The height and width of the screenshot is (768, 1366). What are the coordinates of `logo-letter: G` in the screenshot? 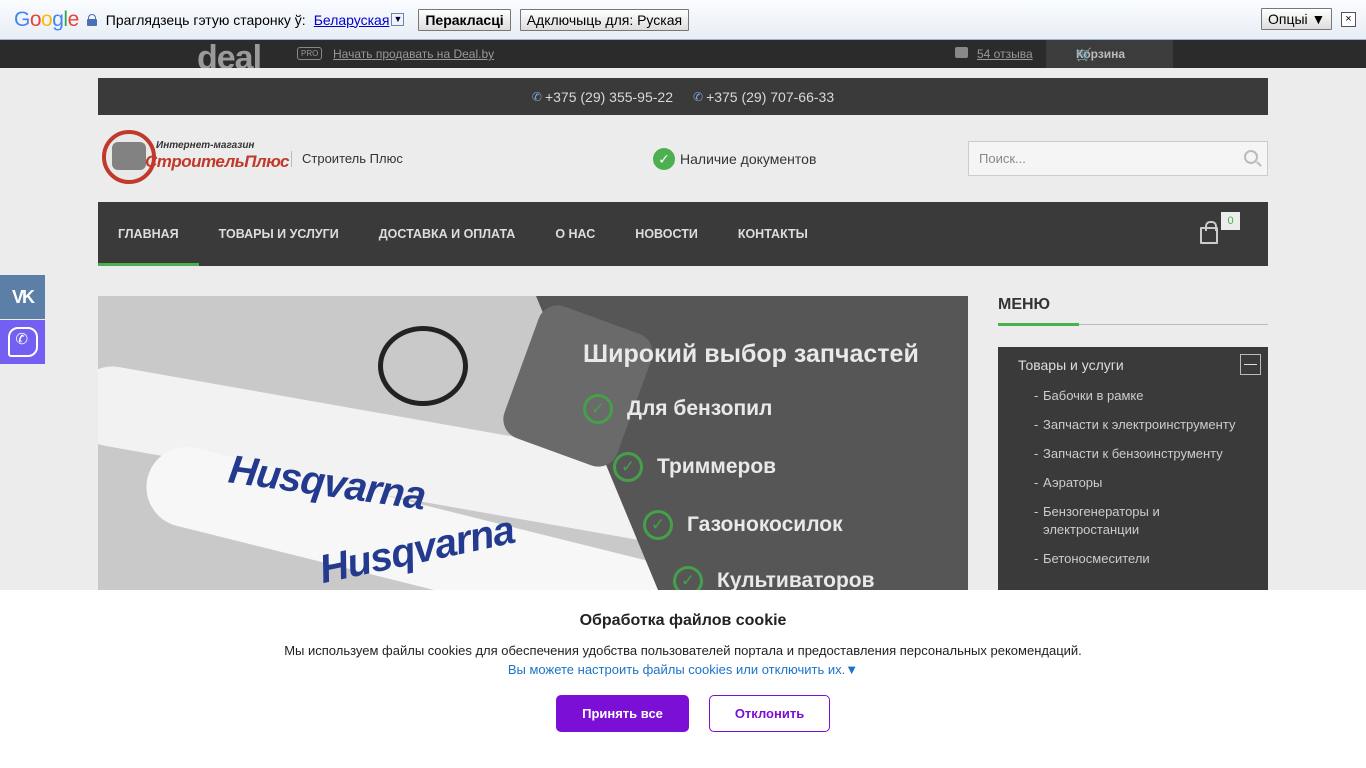 It's located at (22, 19).